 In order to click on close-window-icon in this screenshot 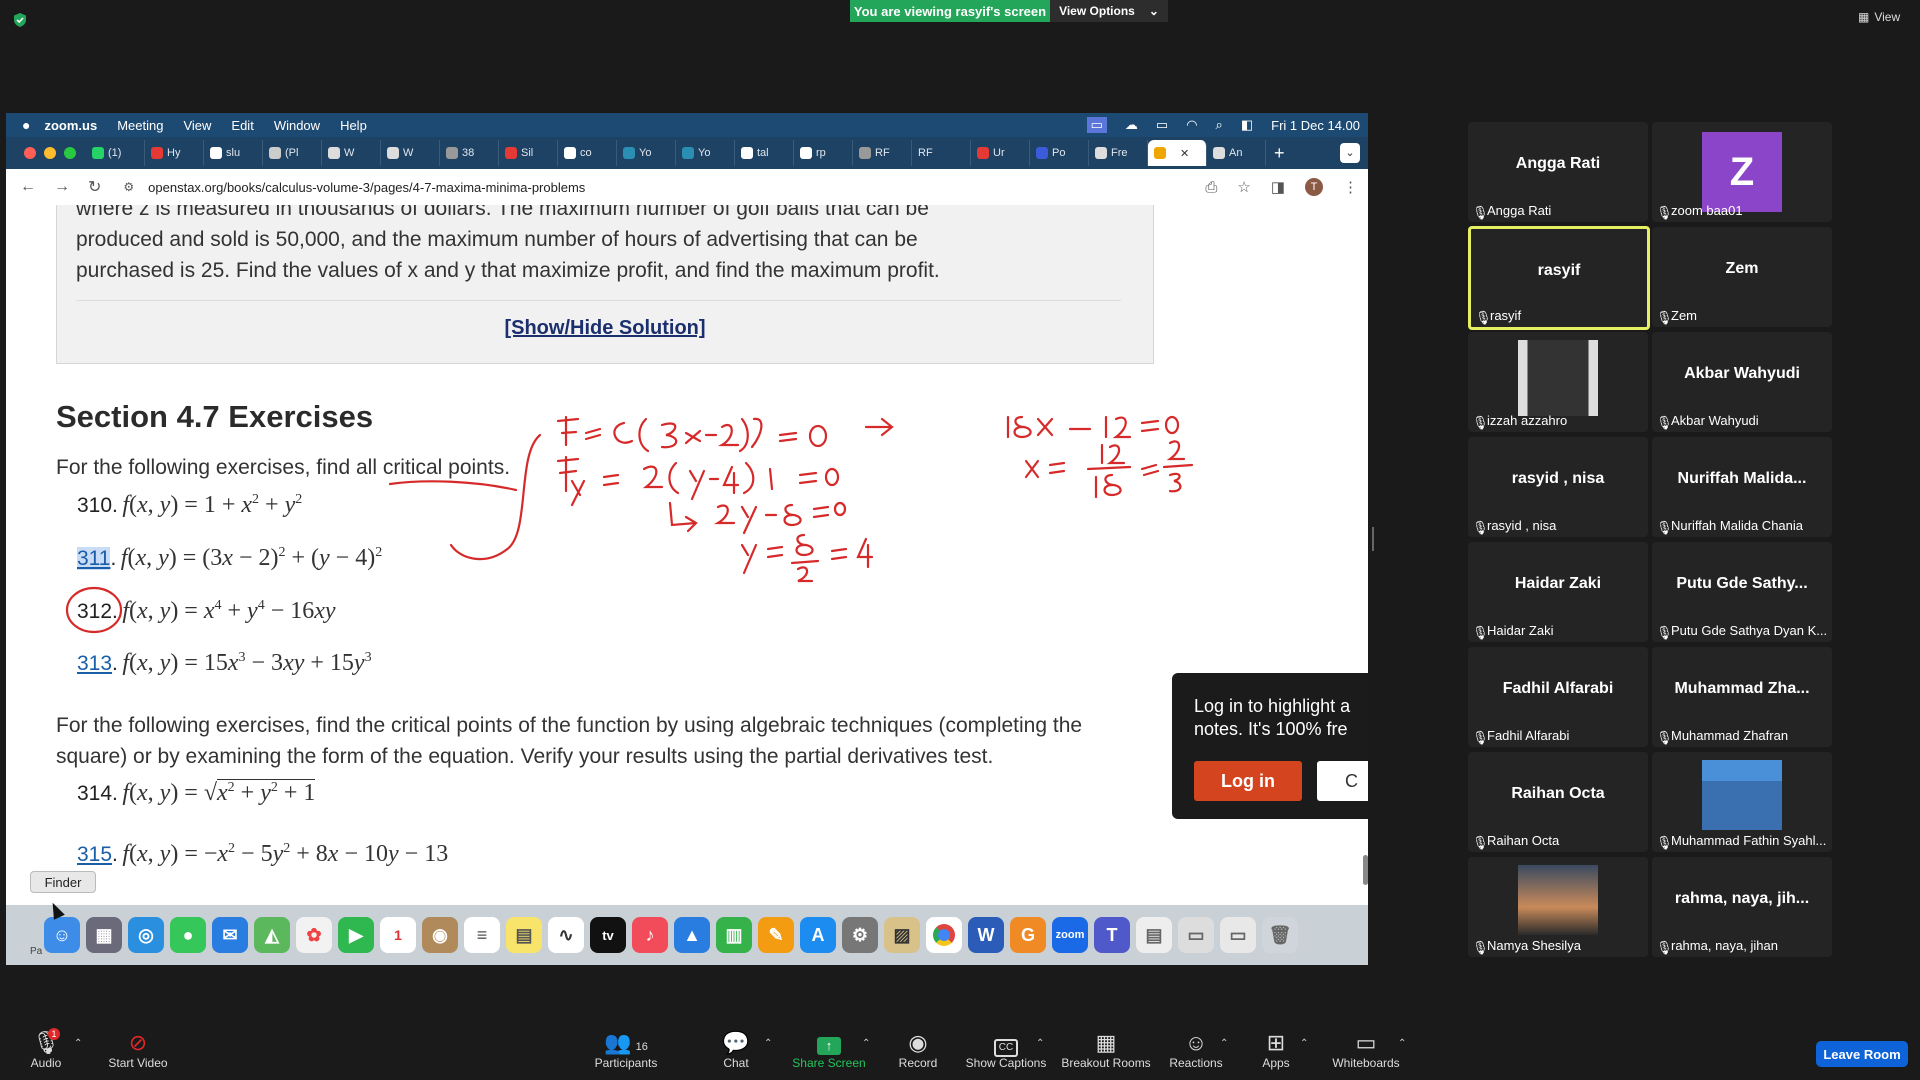, I will do `click(30, 153)`.